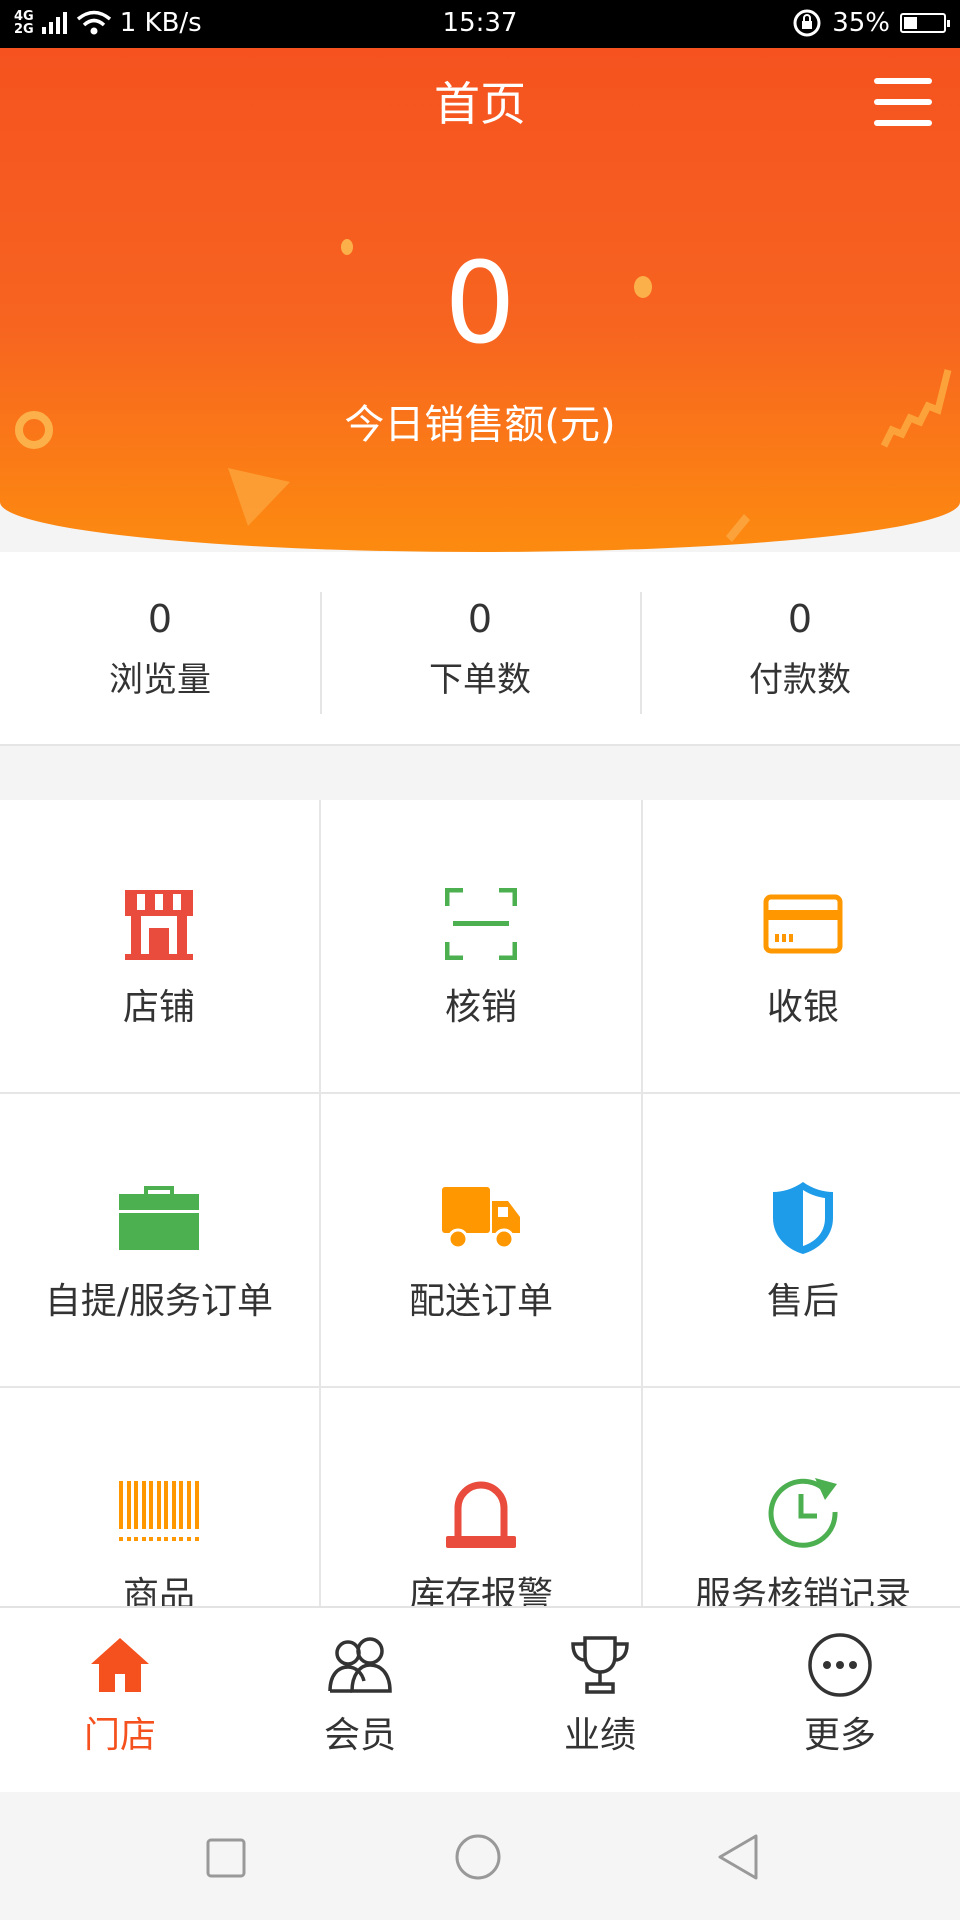 The width and height of the screenshot is (960, 1920). Describe the element at coordinates (120, 1700) in the screenshot. I see `tab-store: 门店` at that location.